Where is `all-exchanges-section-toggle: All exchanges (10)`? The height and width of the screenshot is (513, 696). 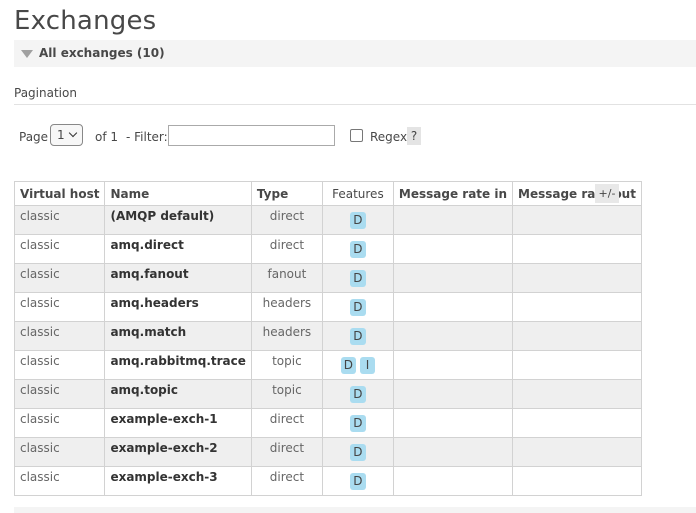
all-exchanges-section-toggle: All exchanges (10) is located at coordinates (355, 53).